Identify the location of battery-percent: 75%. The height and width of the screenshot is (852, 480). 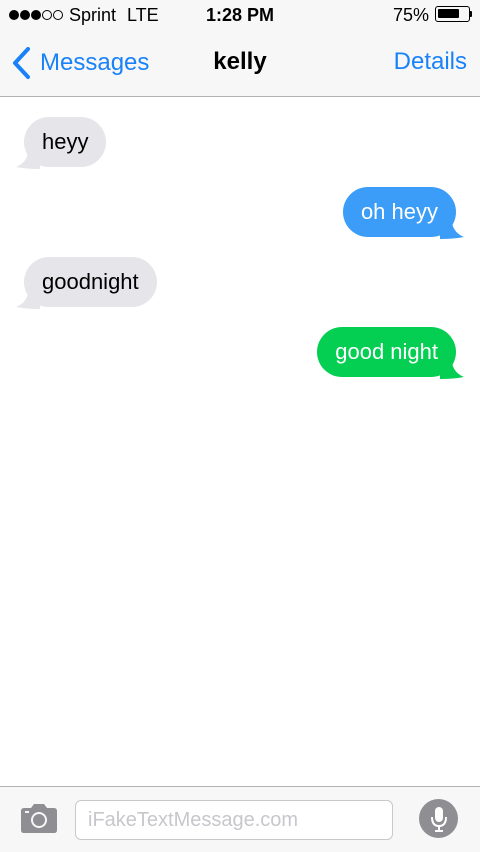
(410, 15).